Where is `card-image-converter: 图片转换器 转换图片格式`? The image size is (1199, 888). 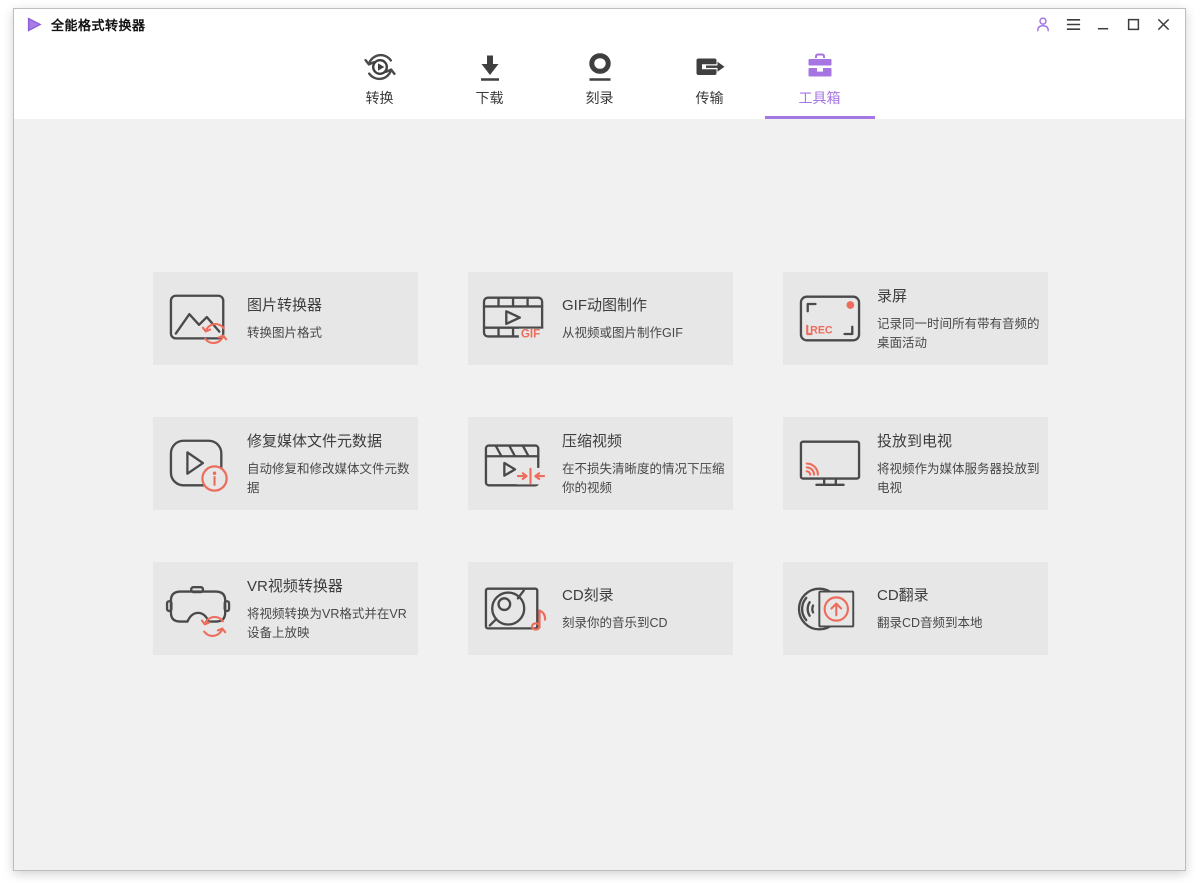
card-image-converter: 图片转换器 转换图片格式 is located at coordinates (285, 318).